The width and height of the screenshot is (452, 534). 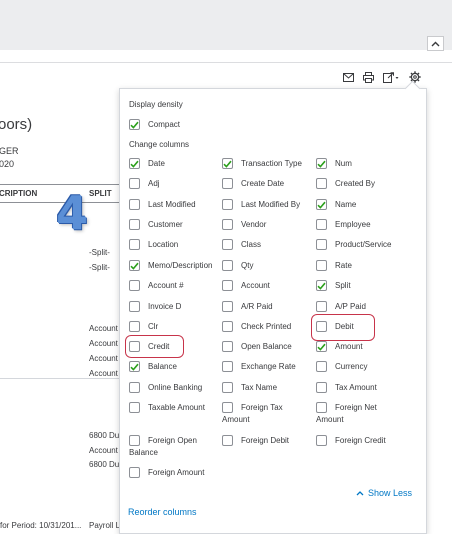 I want to click on compact-option: Compact, so click(x=154, y=125).